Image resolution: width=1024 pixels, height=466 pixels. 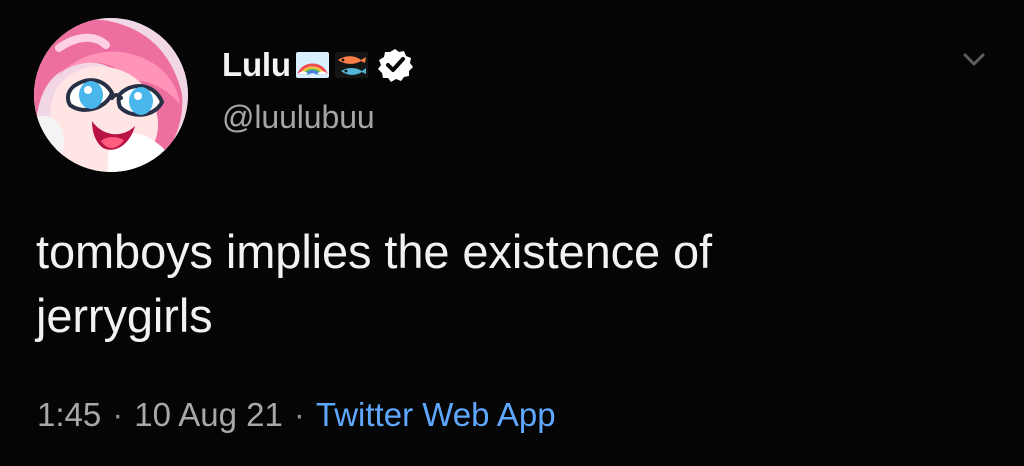 What do you see at coordinates (208, 414) in the screenshot?
I see `tweet-date: 10 Aug 21` at bounding box center [208, 414].